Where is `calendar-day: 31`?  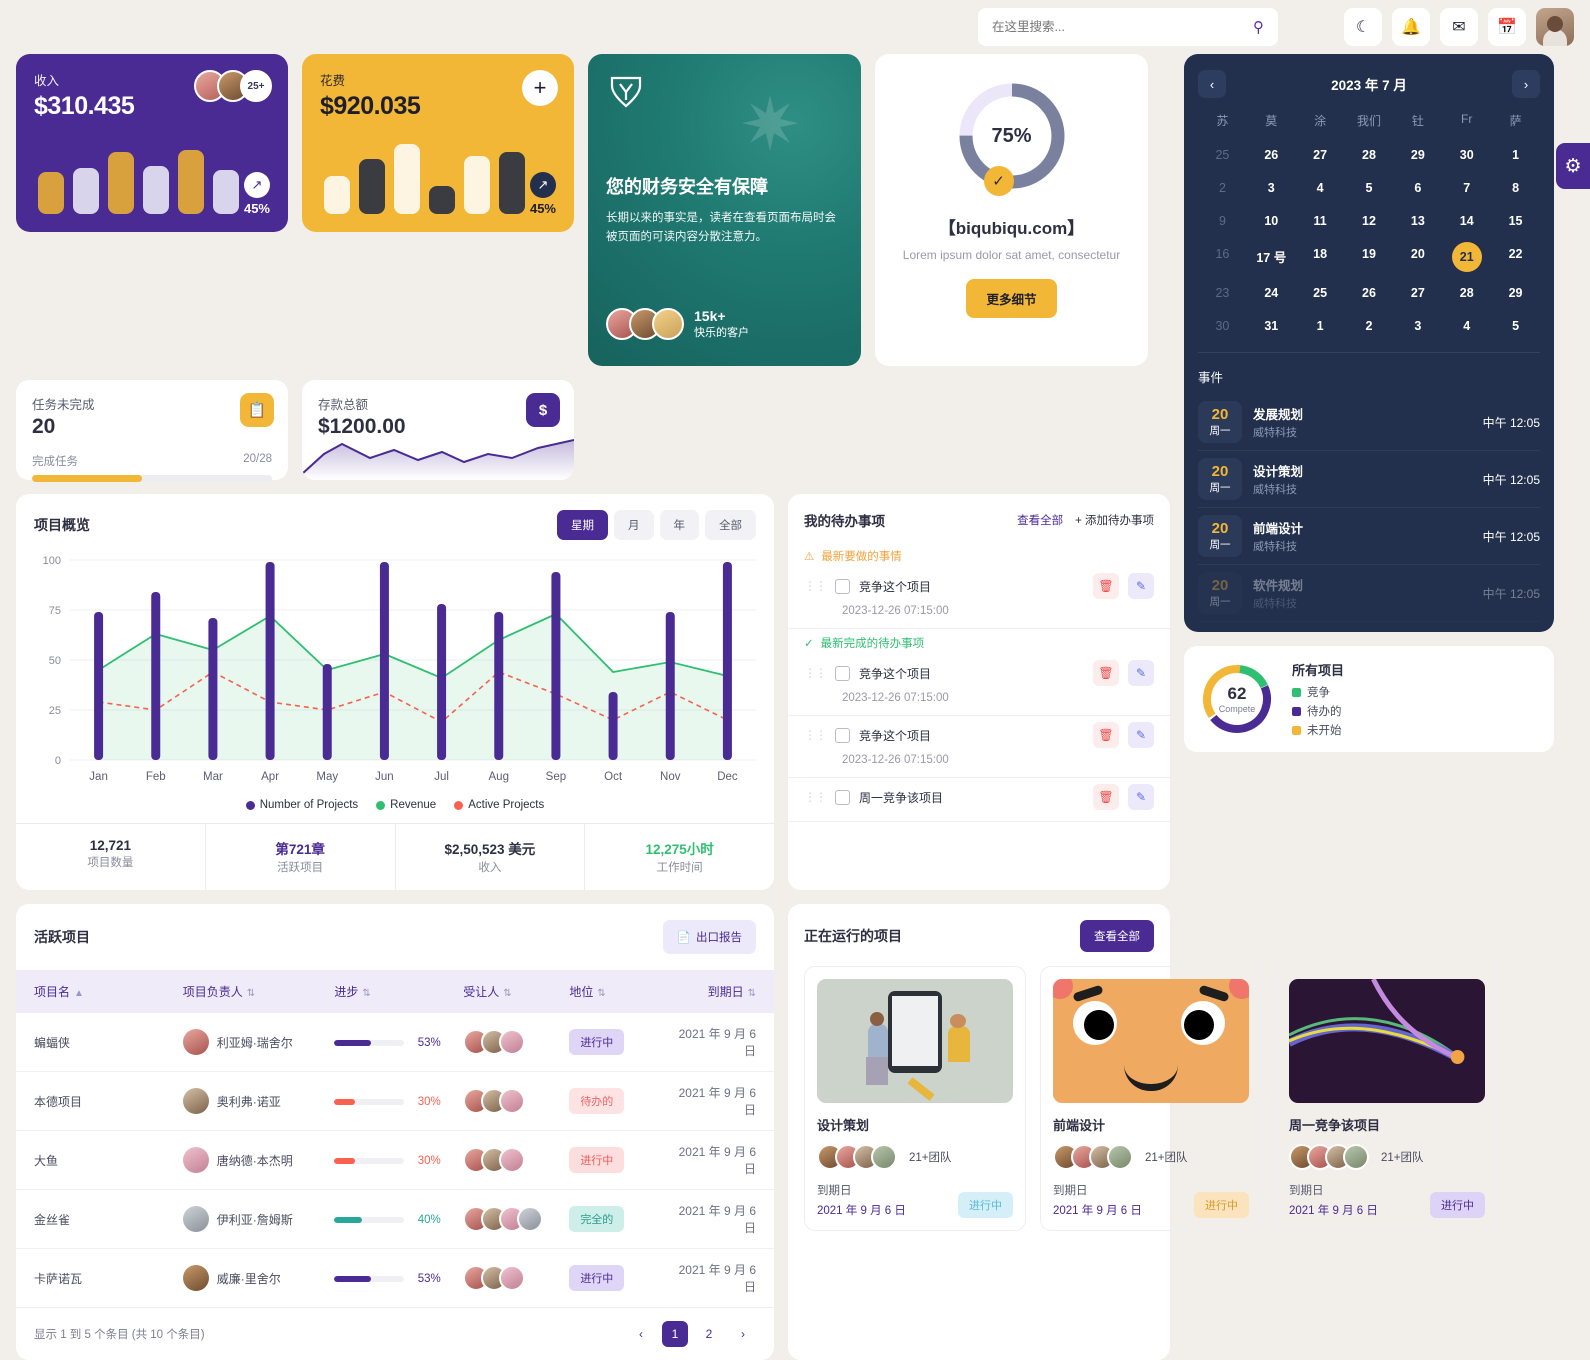
calendar-day: 31 is located at coordinates (1271, 326).